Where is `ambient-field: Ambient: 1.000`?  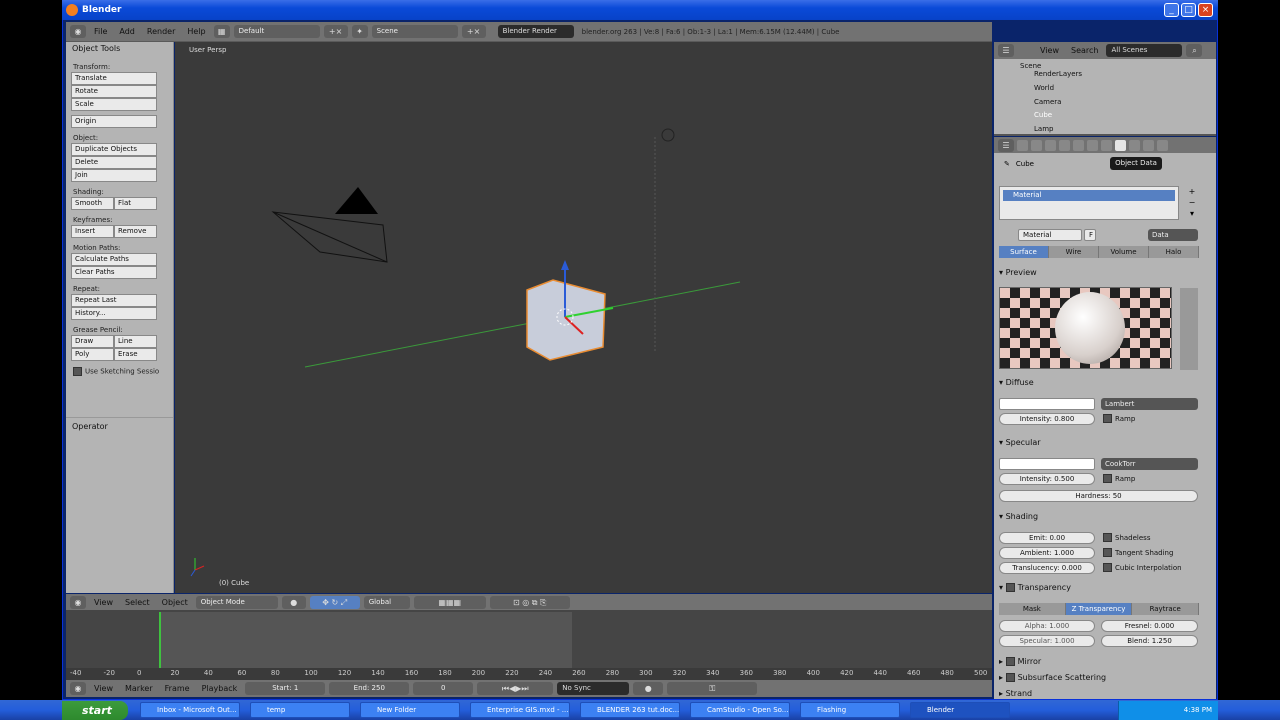 ambient-field: Ambient: 1.000 is located at coordinates (1047, 553).